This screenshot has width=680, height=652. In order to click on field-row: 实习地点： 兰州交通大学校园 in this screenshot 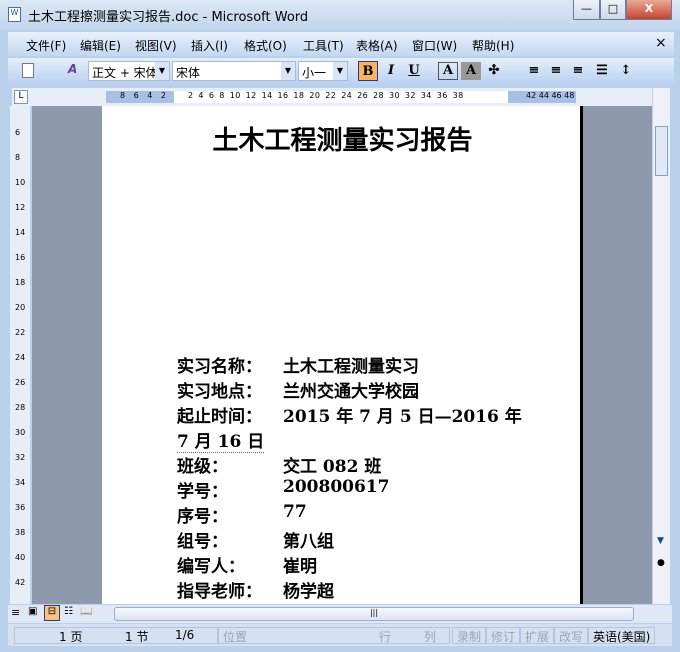, I will do `click(298, 389)`.